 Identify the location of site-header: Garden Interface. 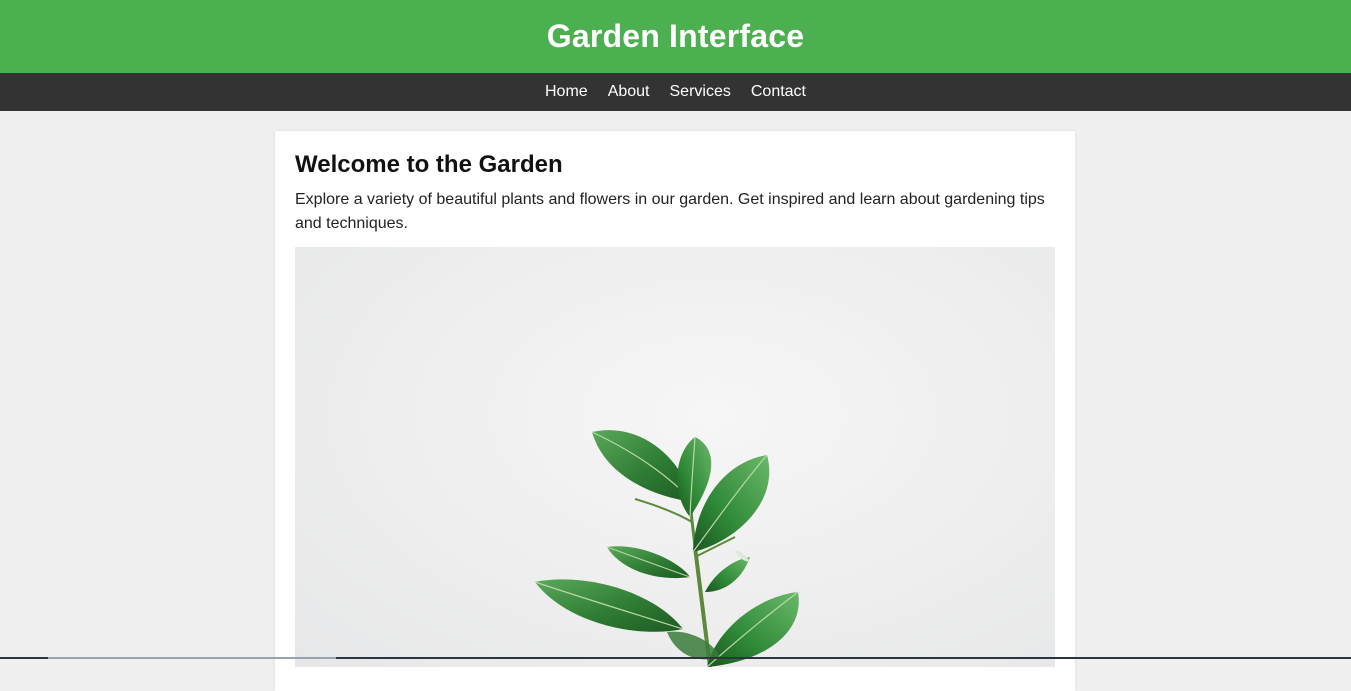
(675, 36).